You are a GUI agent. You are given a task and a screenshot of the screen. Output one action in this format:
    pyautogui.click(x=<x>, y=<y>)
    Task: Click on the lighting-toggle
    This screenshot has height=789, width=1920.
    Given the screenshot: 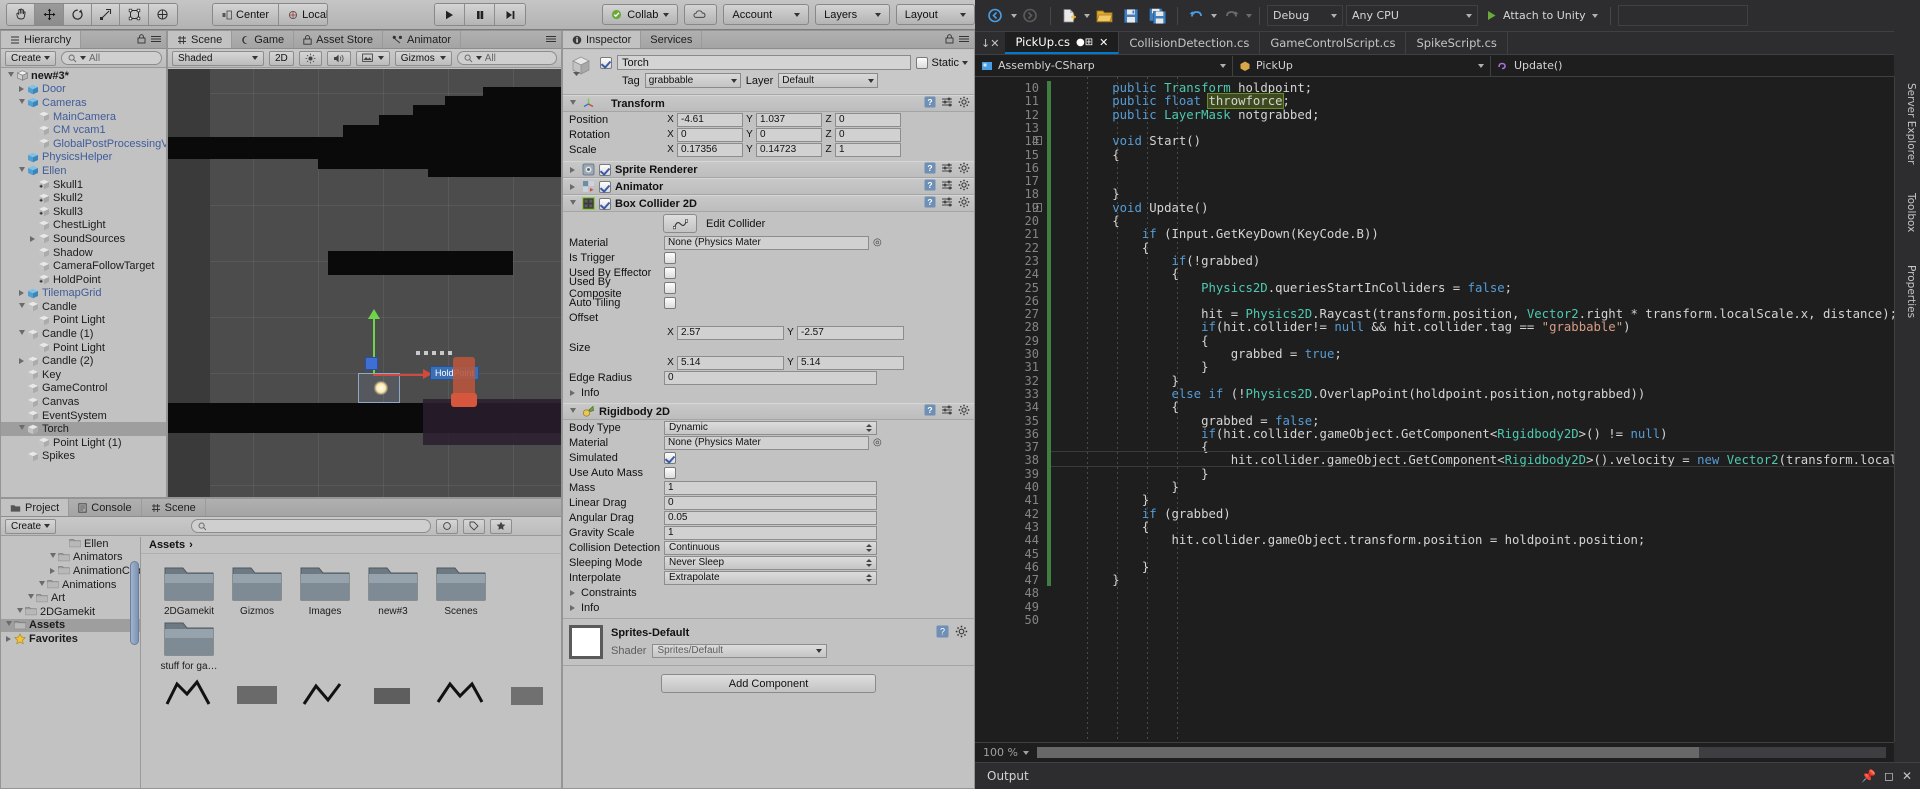 What is the action you would take?
    pyautogui.click(x=310, y=58)
    